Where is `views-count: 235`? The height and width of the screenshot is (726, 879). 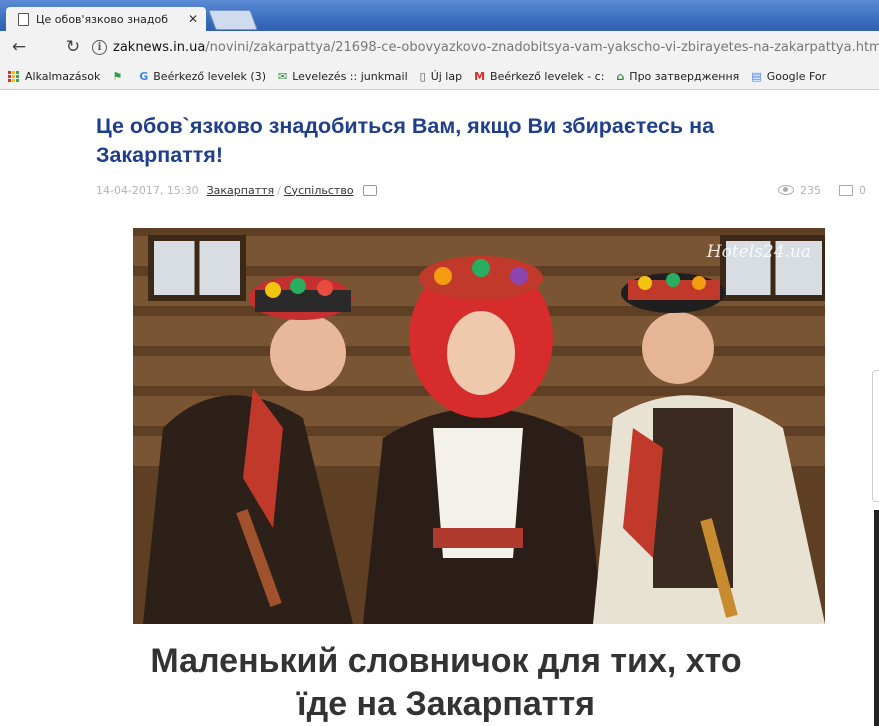 views-count: 235 is located at coordinates (810, 190).